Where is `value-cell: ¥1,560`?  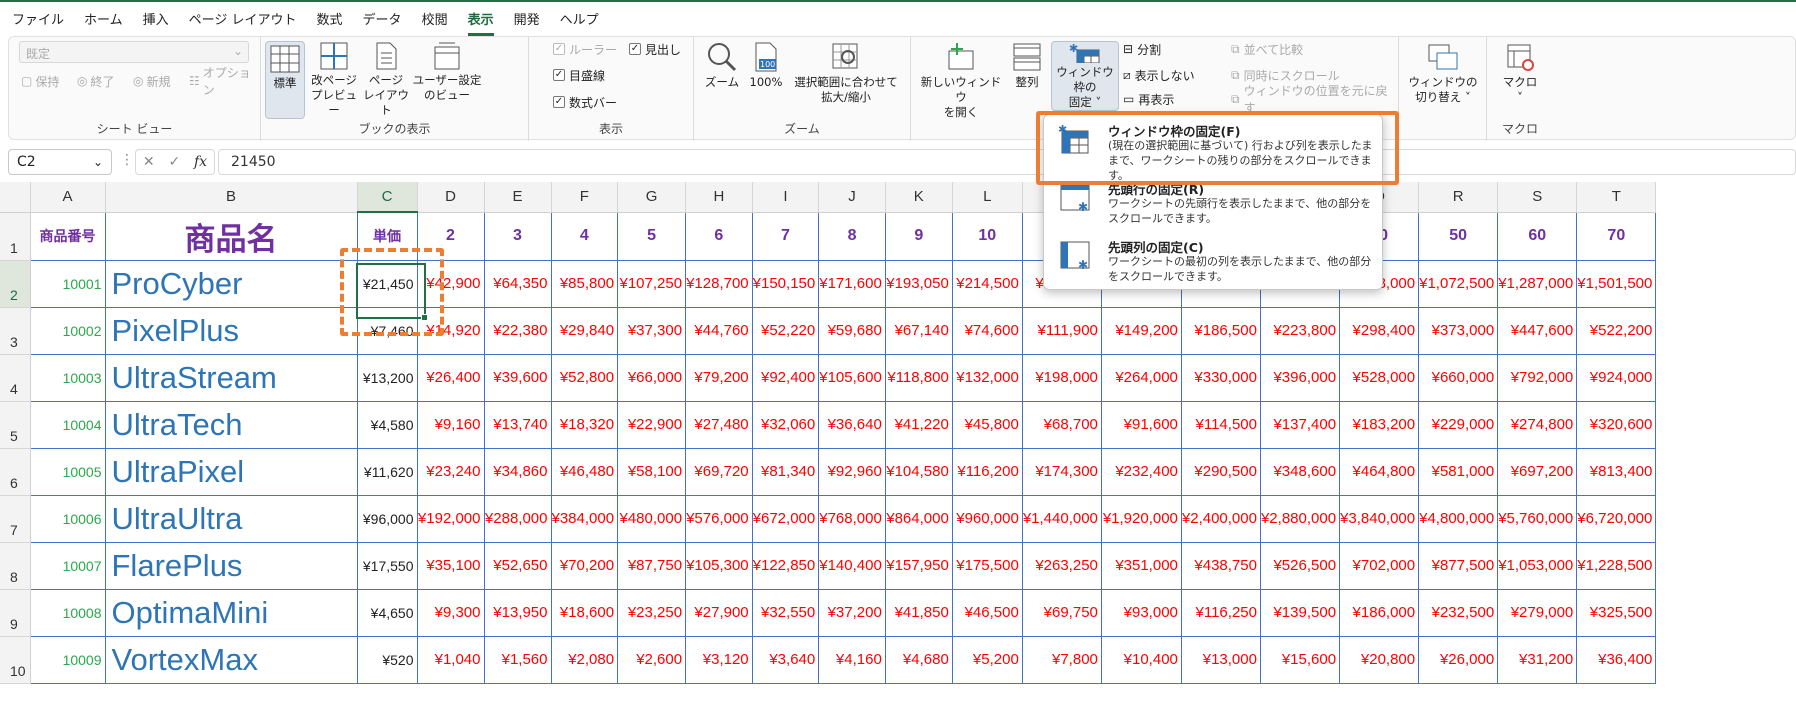
value-cell: ¥1,560 is located at coordinates (517, 659).